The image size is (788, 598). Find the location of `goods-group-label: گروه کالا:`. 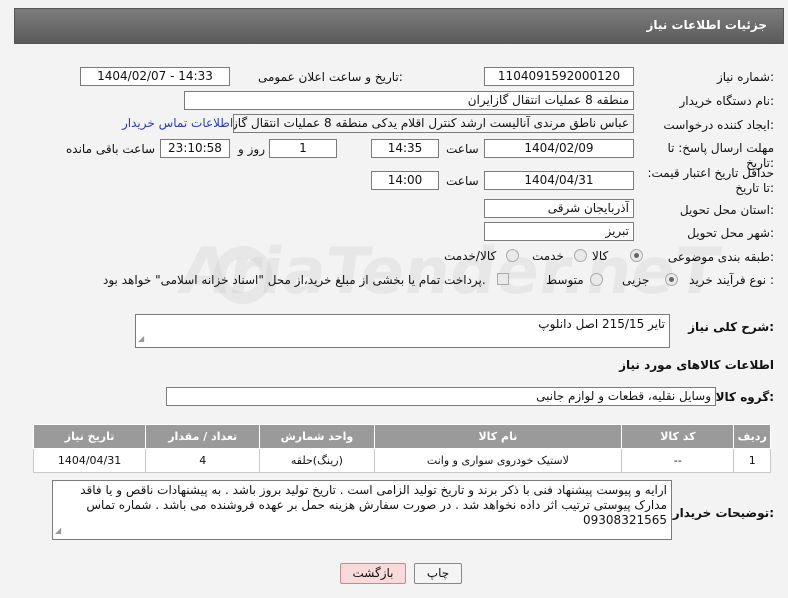

goods-group-label: گروه کالا: is located at coordinates (744, 397).